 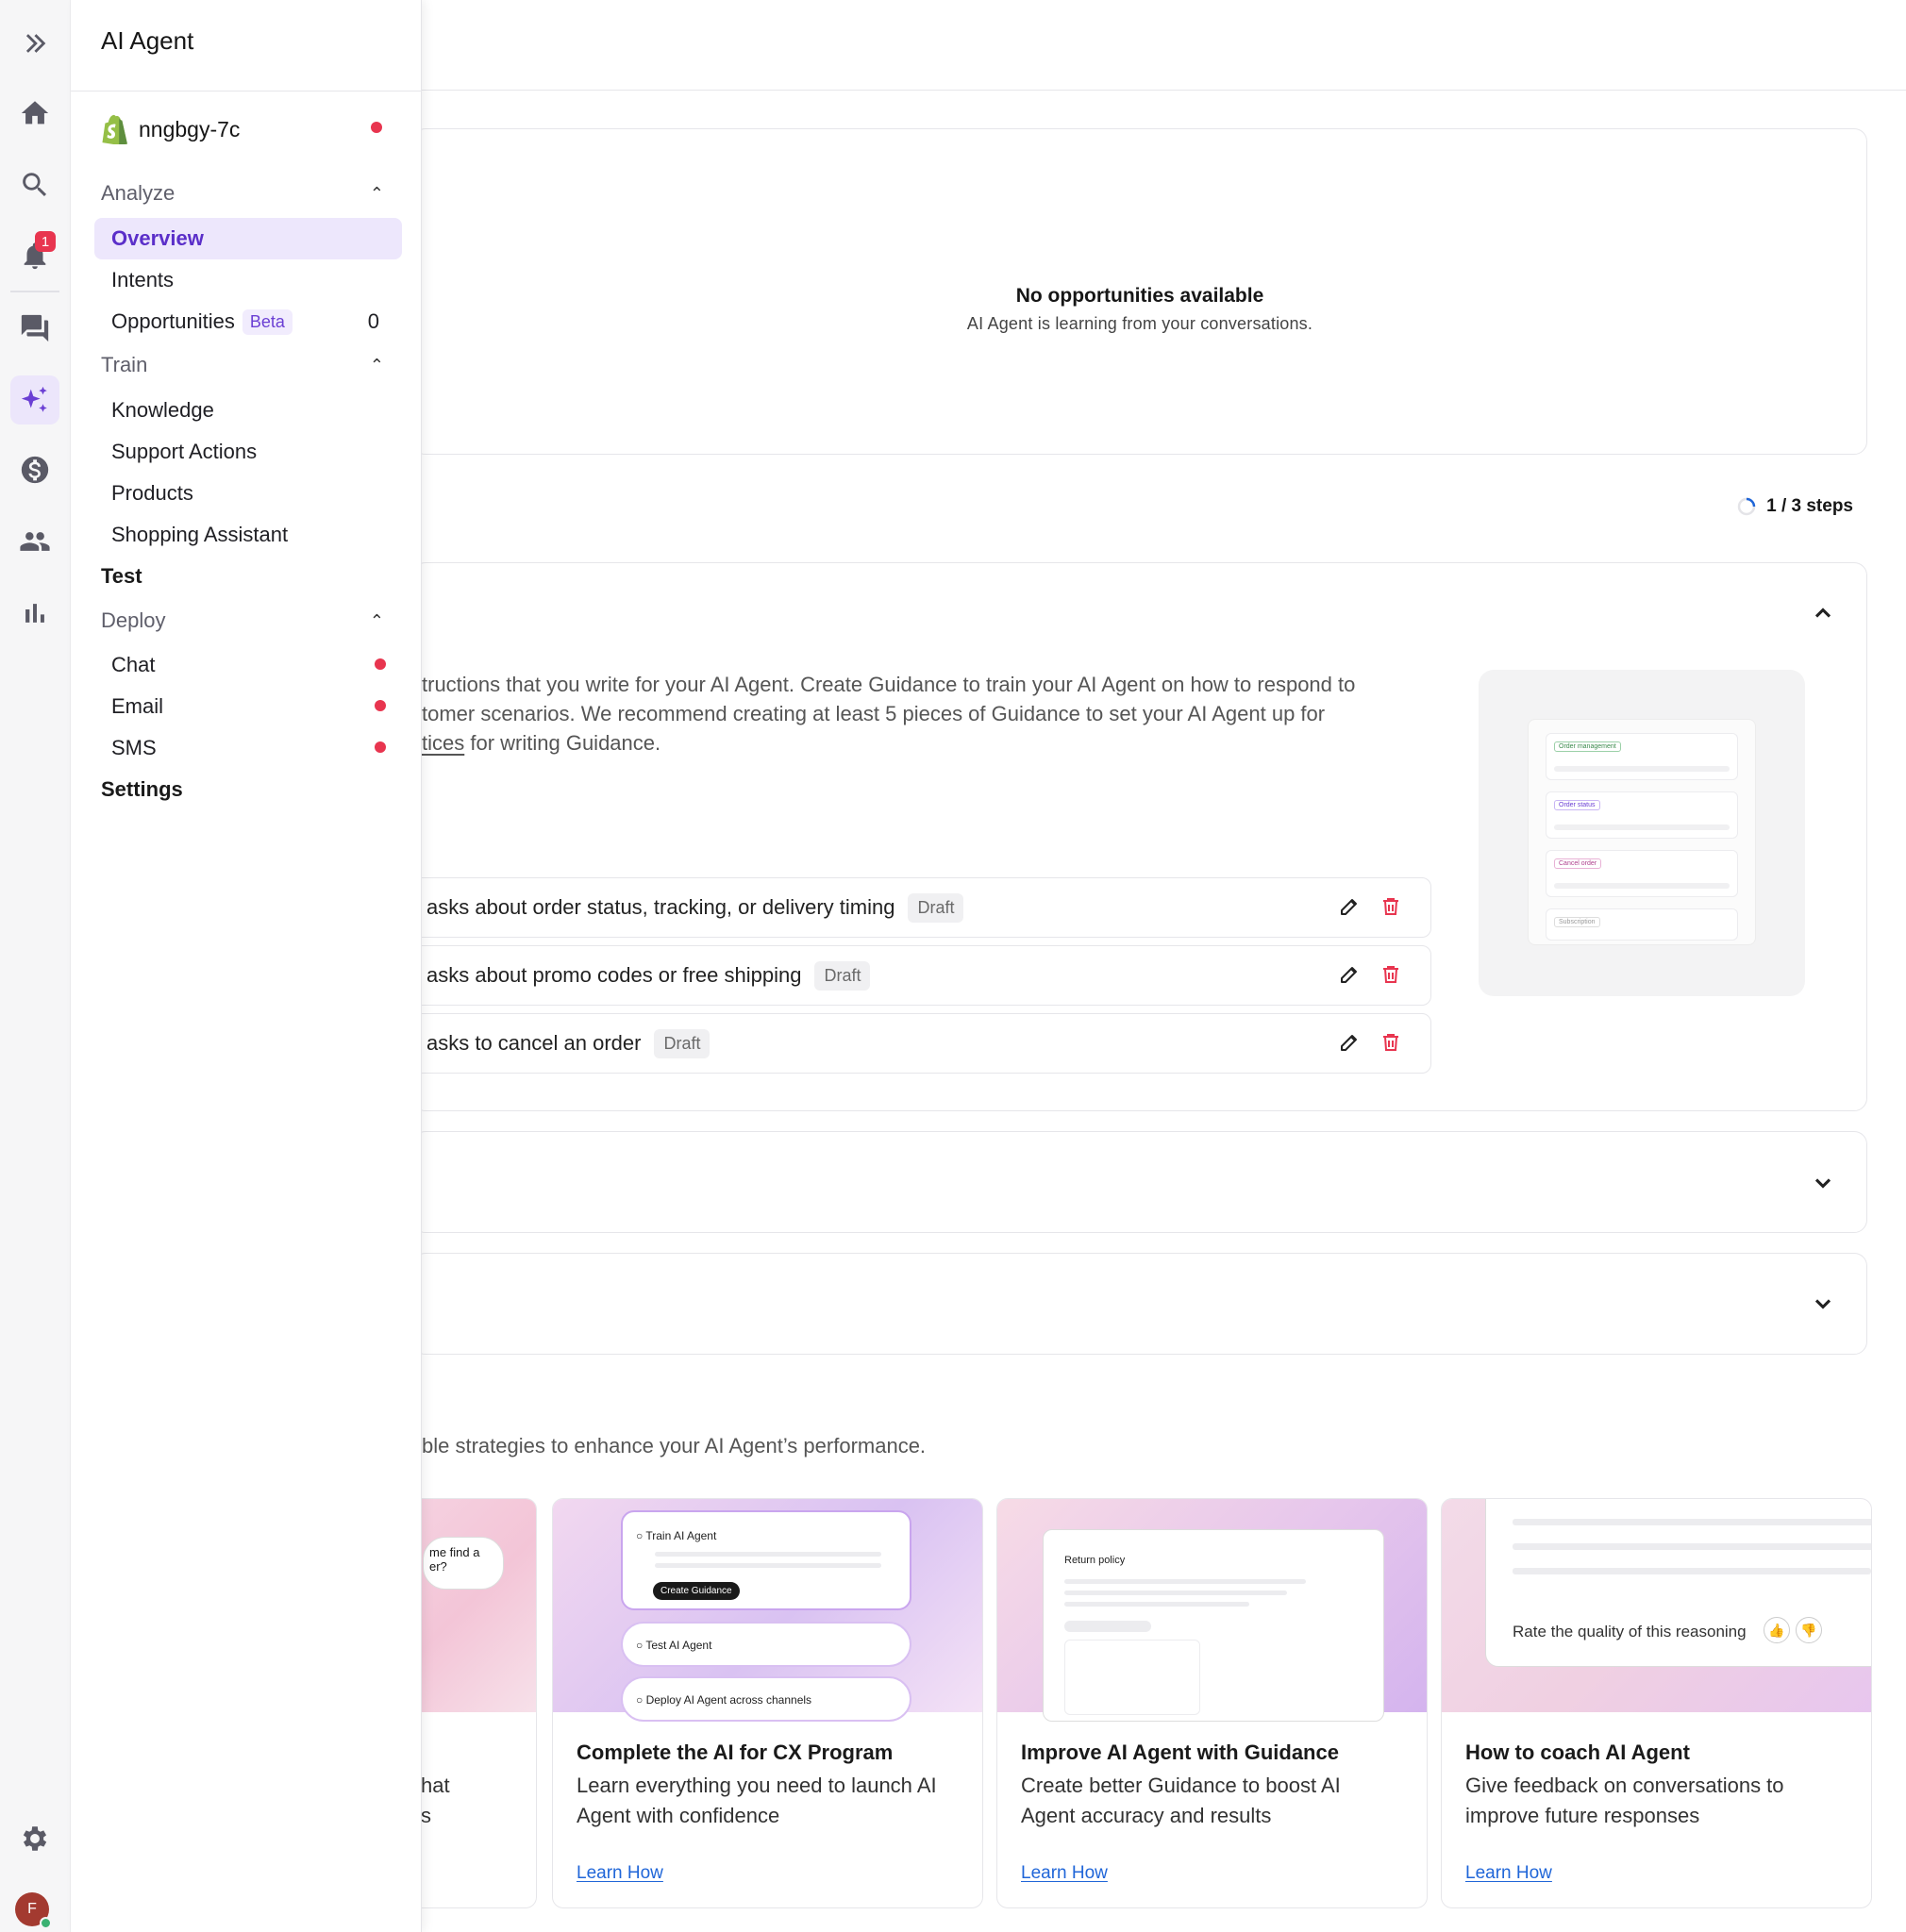 What do you see at coordinates (682, 1043) in the screenshot?
I see `draft-badge: Draft` at bounding box center [682, 1043].